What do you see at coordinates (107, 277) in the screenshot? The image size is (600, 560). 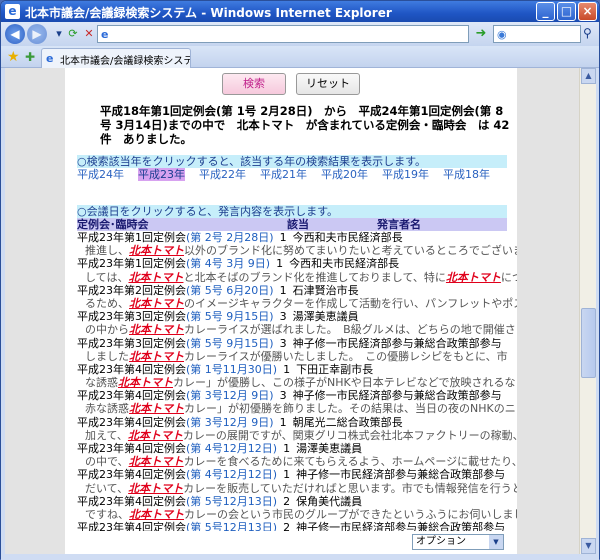 I see `snippet-pre: しては、` at bounding box center [107, 277].